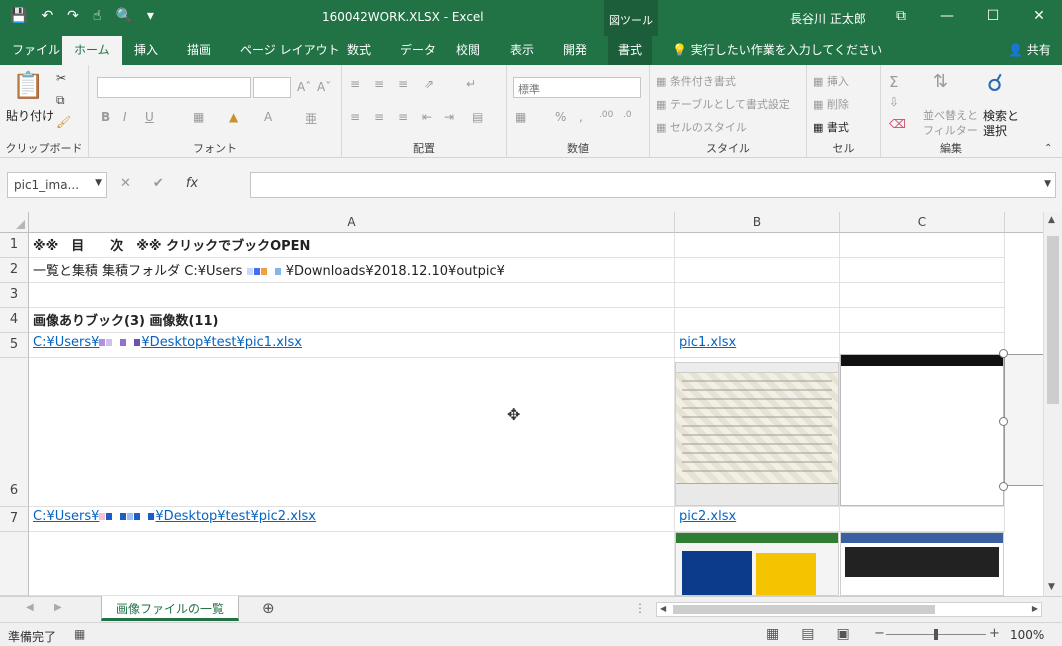 Image resolution: width=1062 pixels, height=646 pixels. Describe the element at coordinates (772, 634) in the screenshot. I see `normal-view-icon: ▦` at that location.